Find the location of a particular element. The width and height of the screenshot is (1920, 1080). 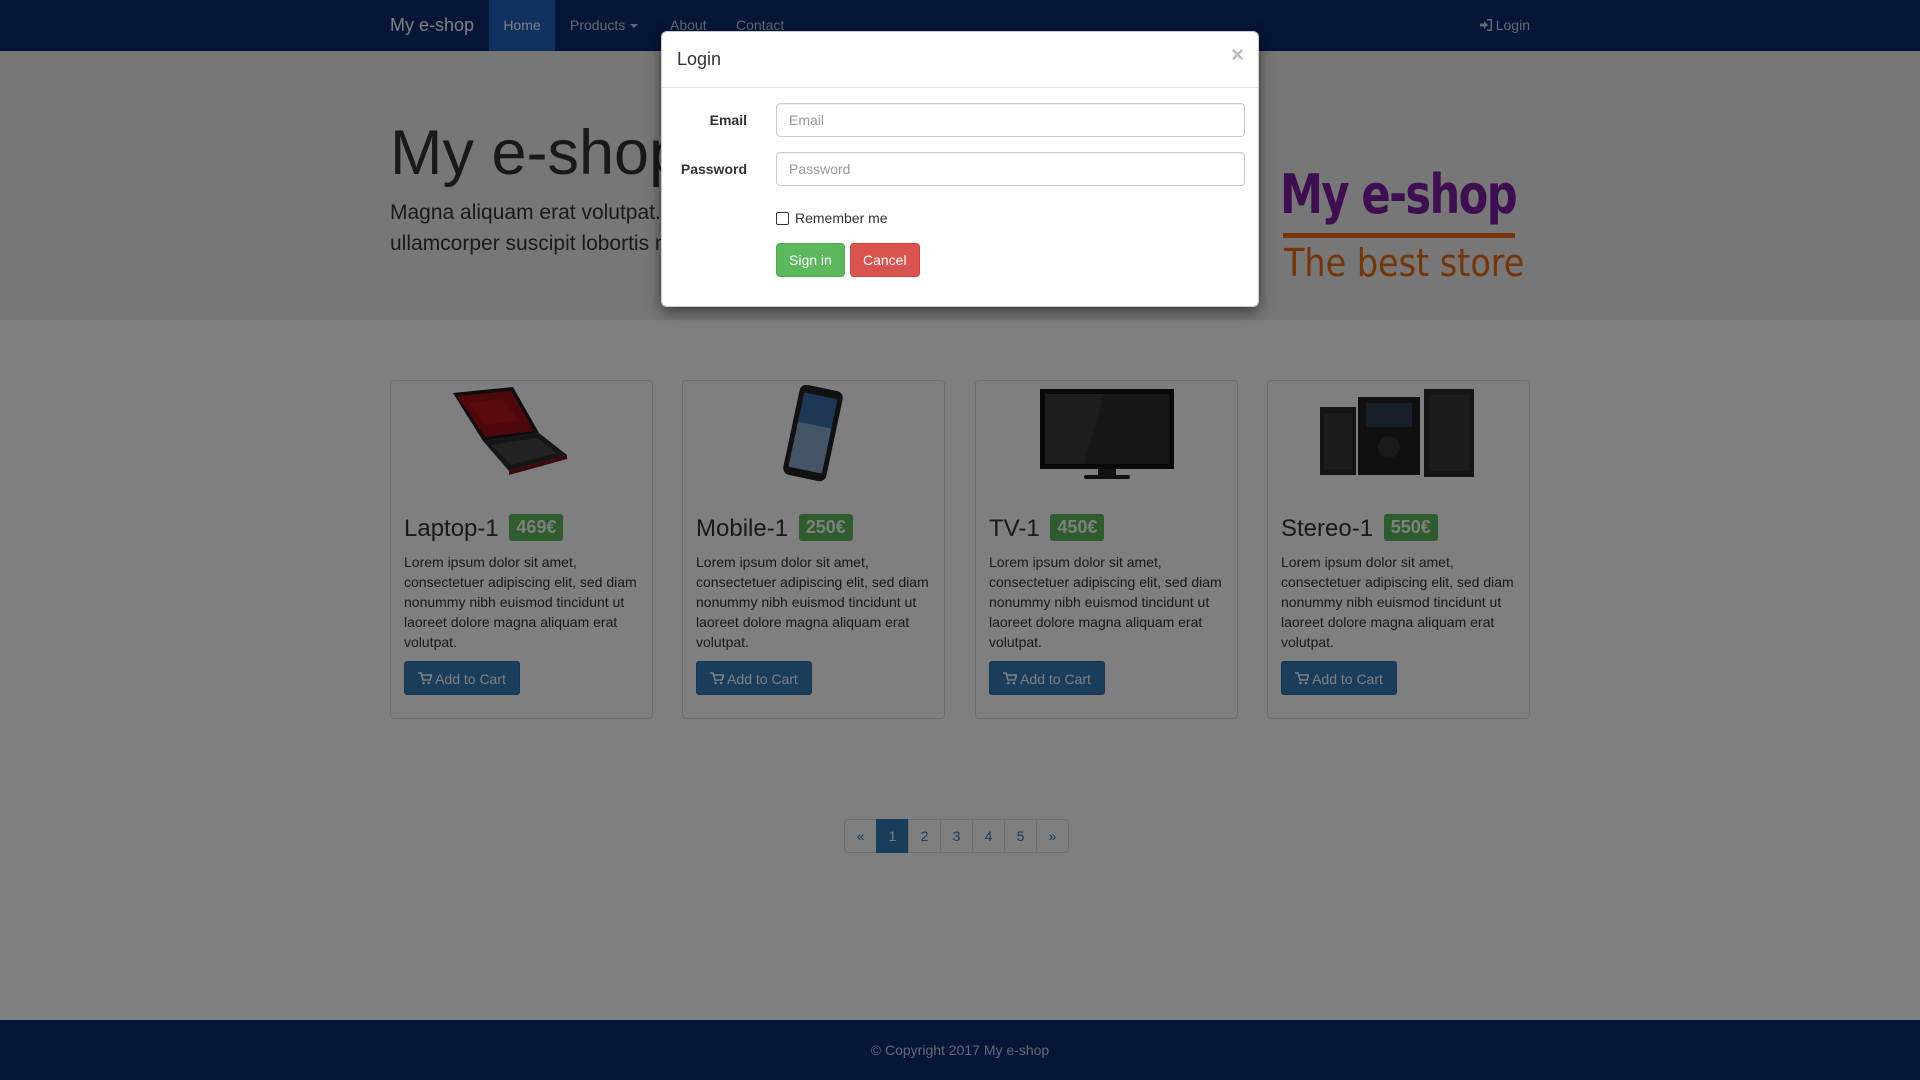

modal-title: Login is located at coordinates (699, 59).